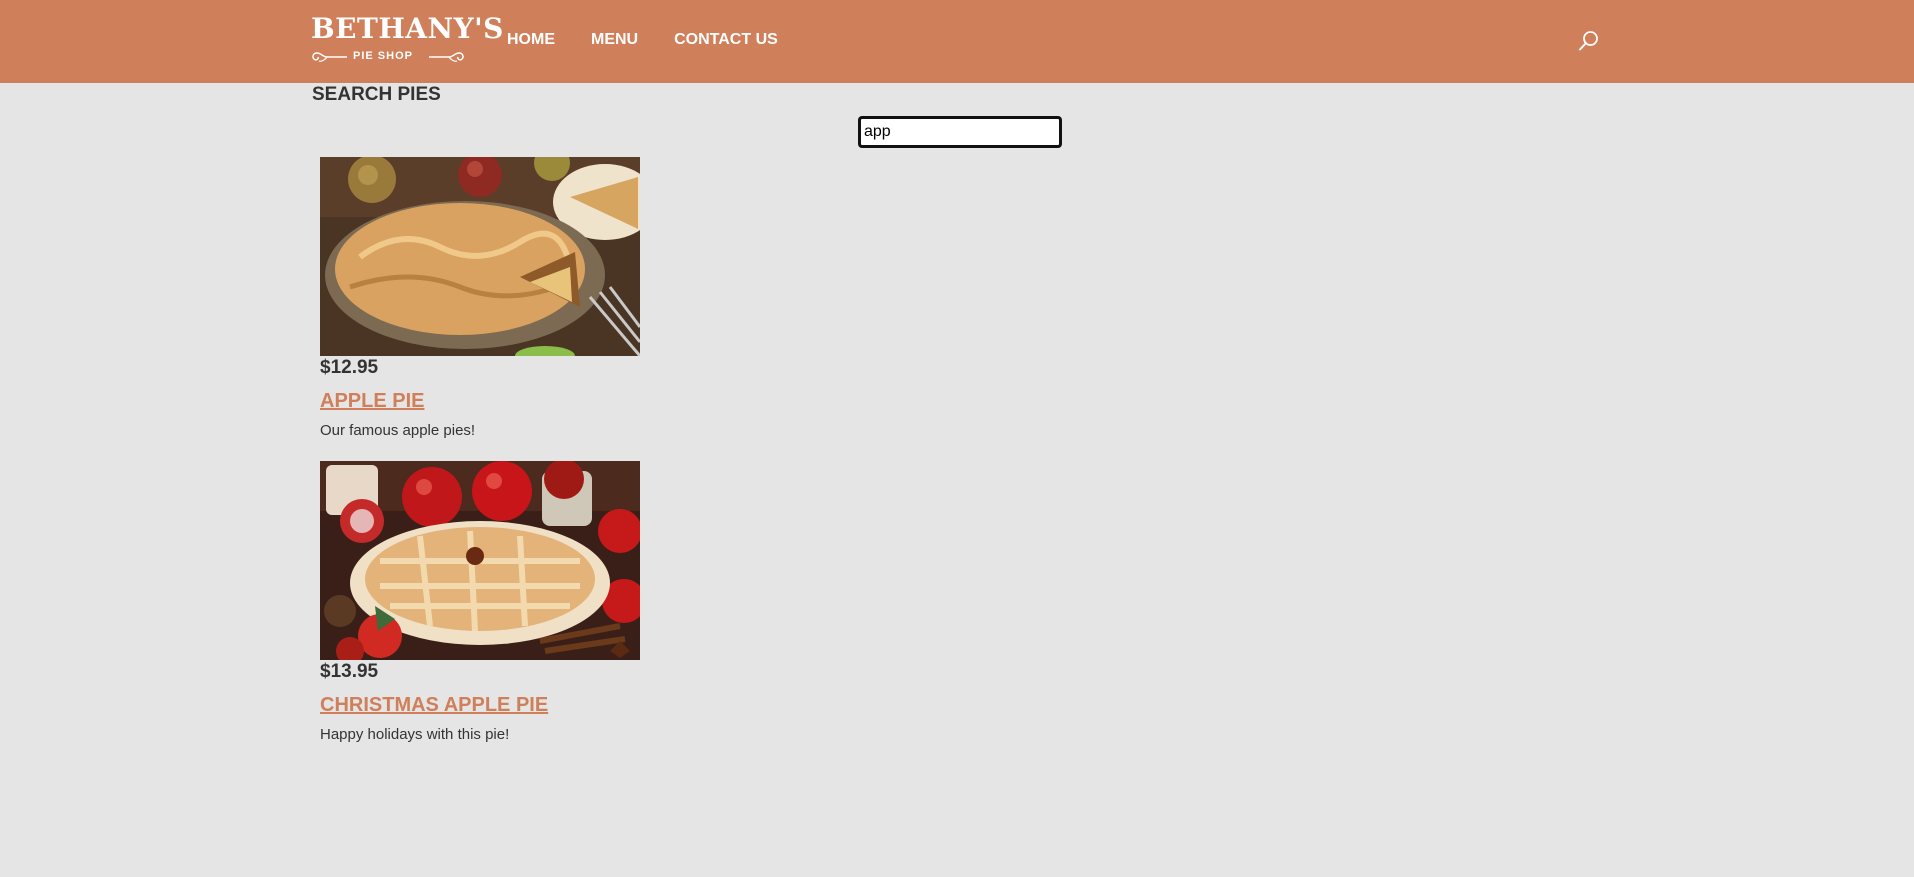  I want to click on logo-title: BETHANY'S, so click(407, 28).